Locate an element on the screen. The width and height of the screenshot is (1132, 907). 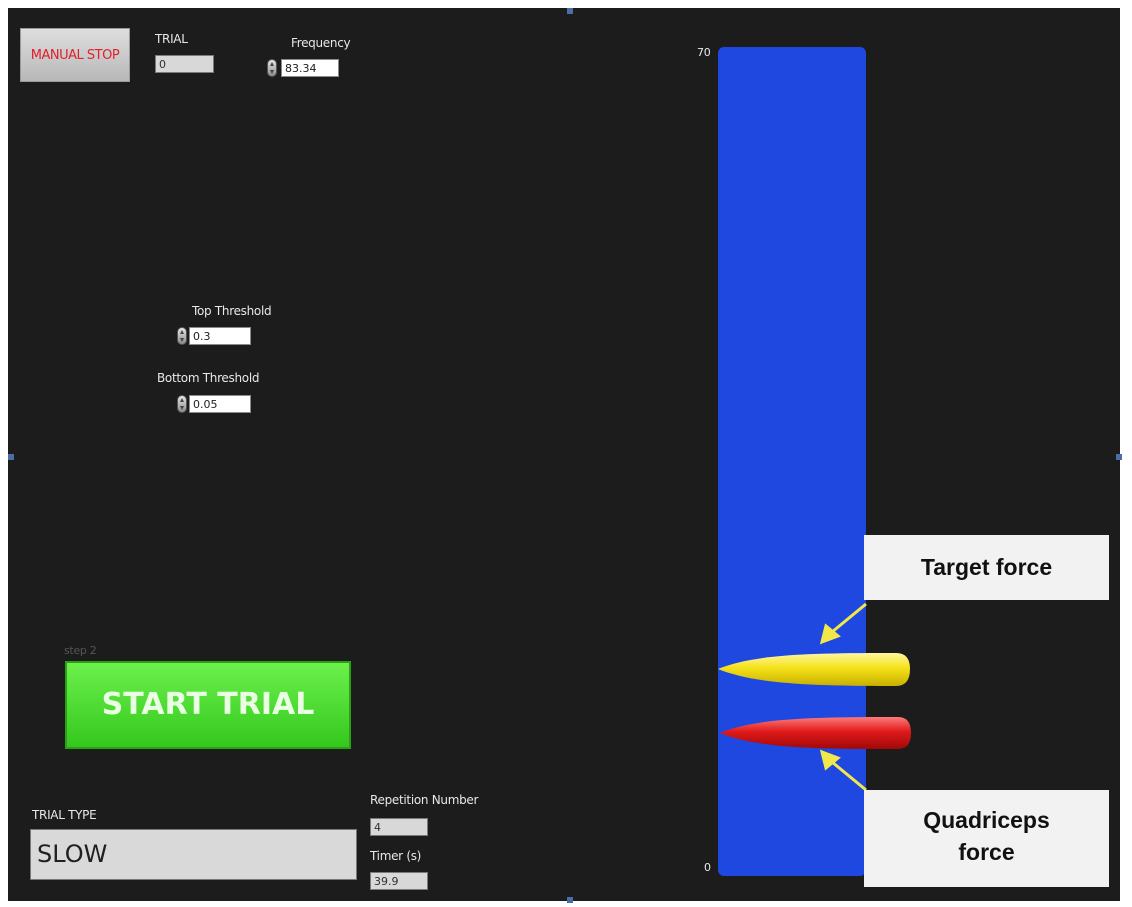
scale-min-label: 0 is located at coordinates (707, 867).